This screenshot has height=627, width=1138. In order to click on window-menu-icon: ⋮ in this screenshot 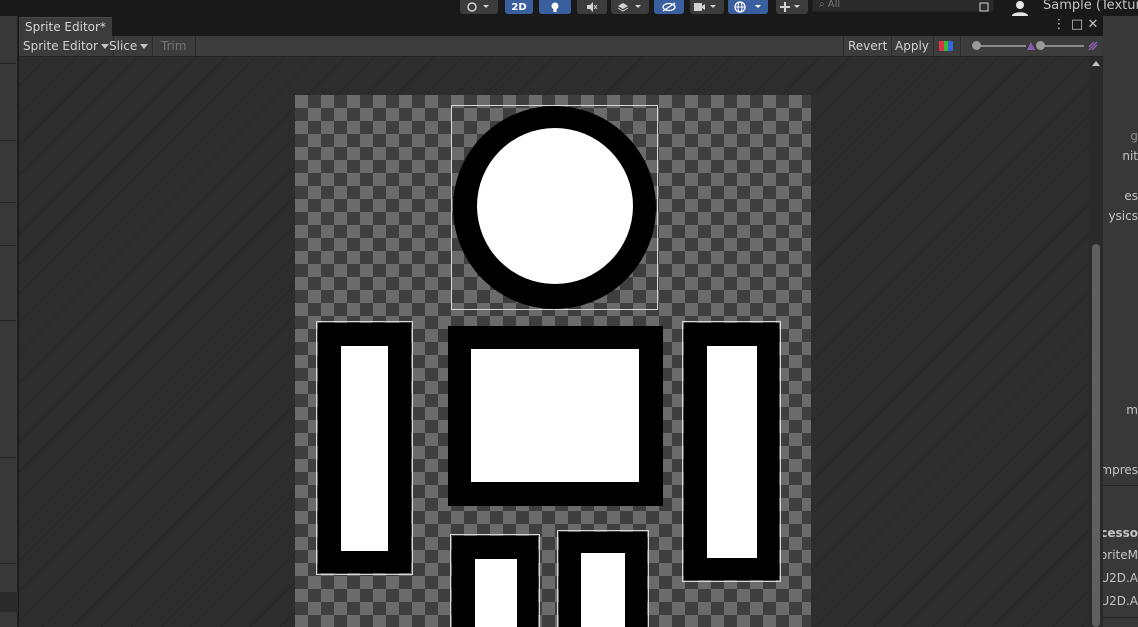, I will do `click(1059, 25)`.